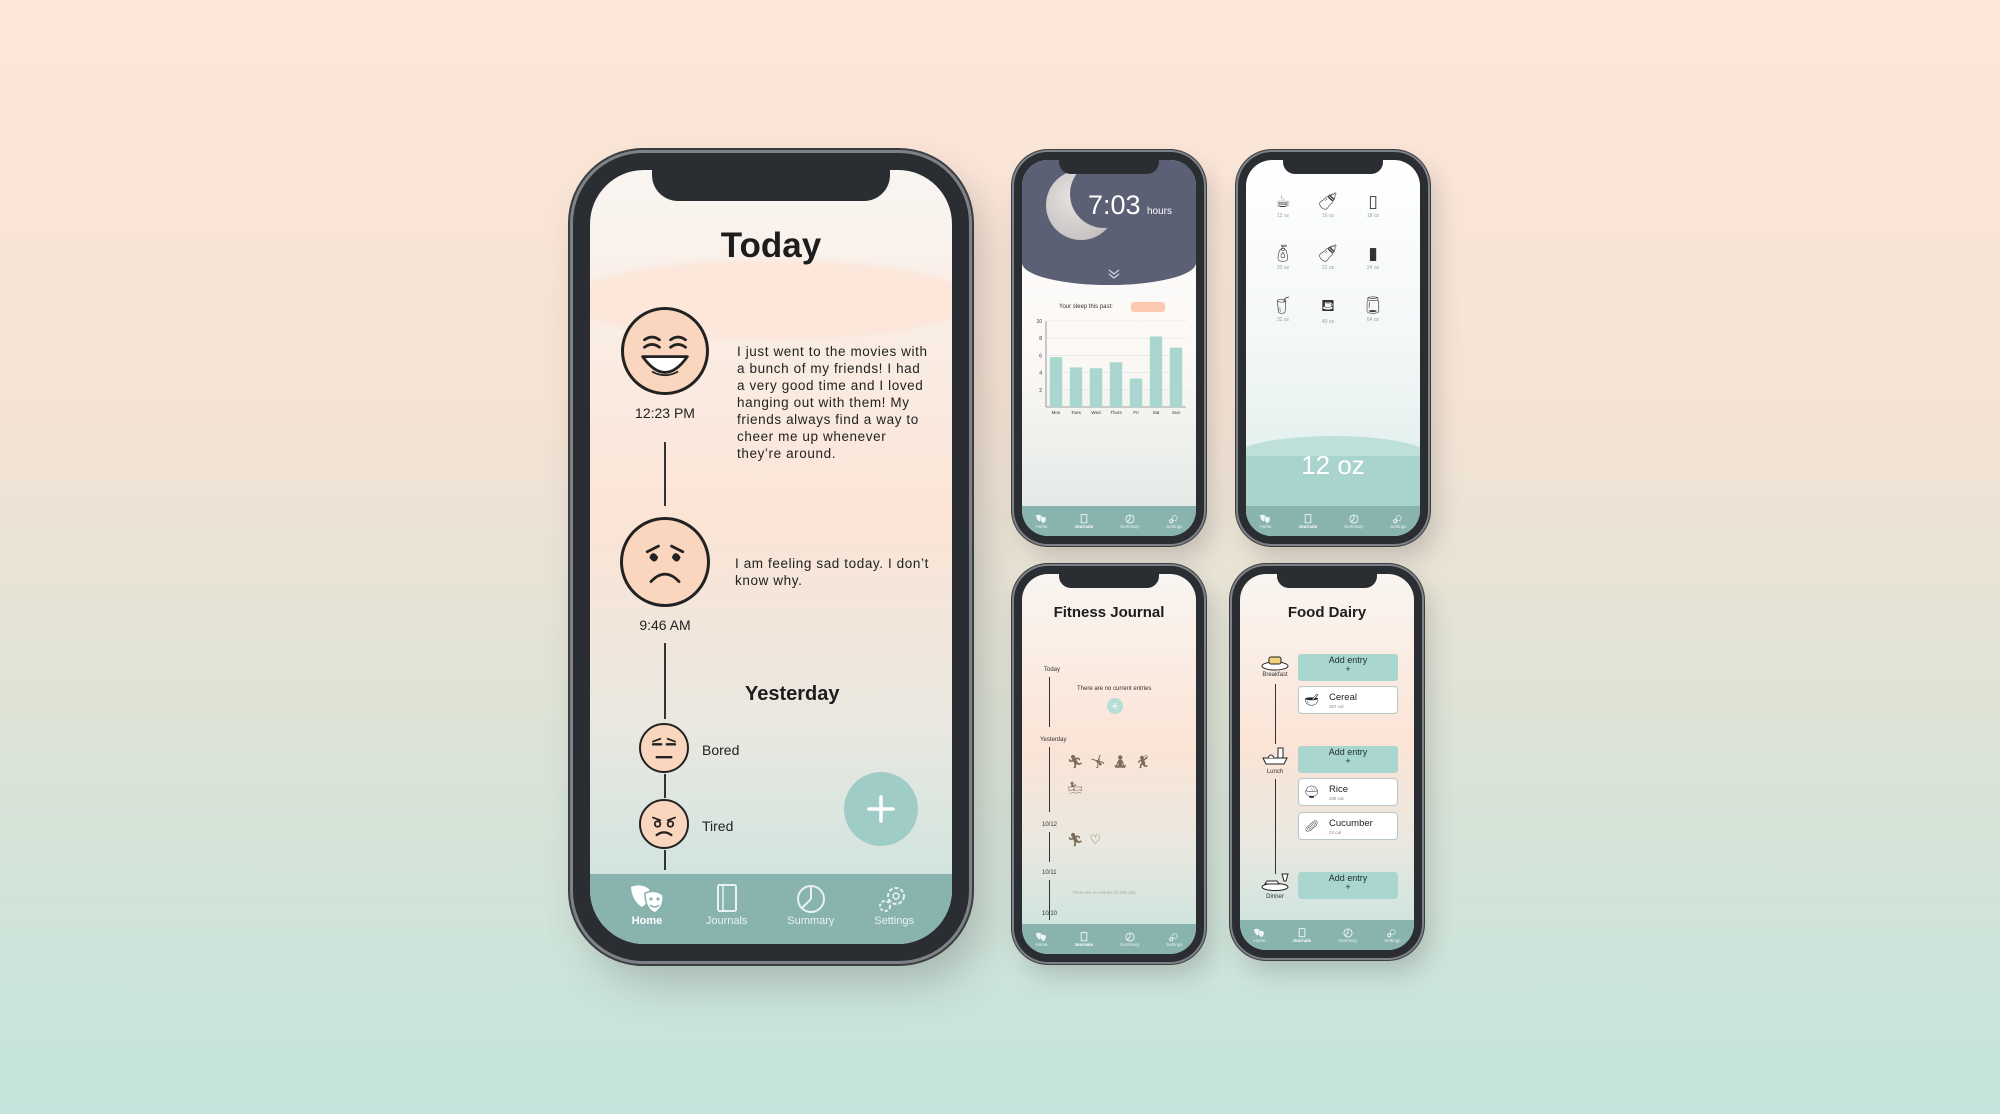 The image size is (2000, 1114). What do you see at coordinates (1099, 839) in the screenshot?
I see `heart-icon: ♡` at bounding box center [1099, 839].